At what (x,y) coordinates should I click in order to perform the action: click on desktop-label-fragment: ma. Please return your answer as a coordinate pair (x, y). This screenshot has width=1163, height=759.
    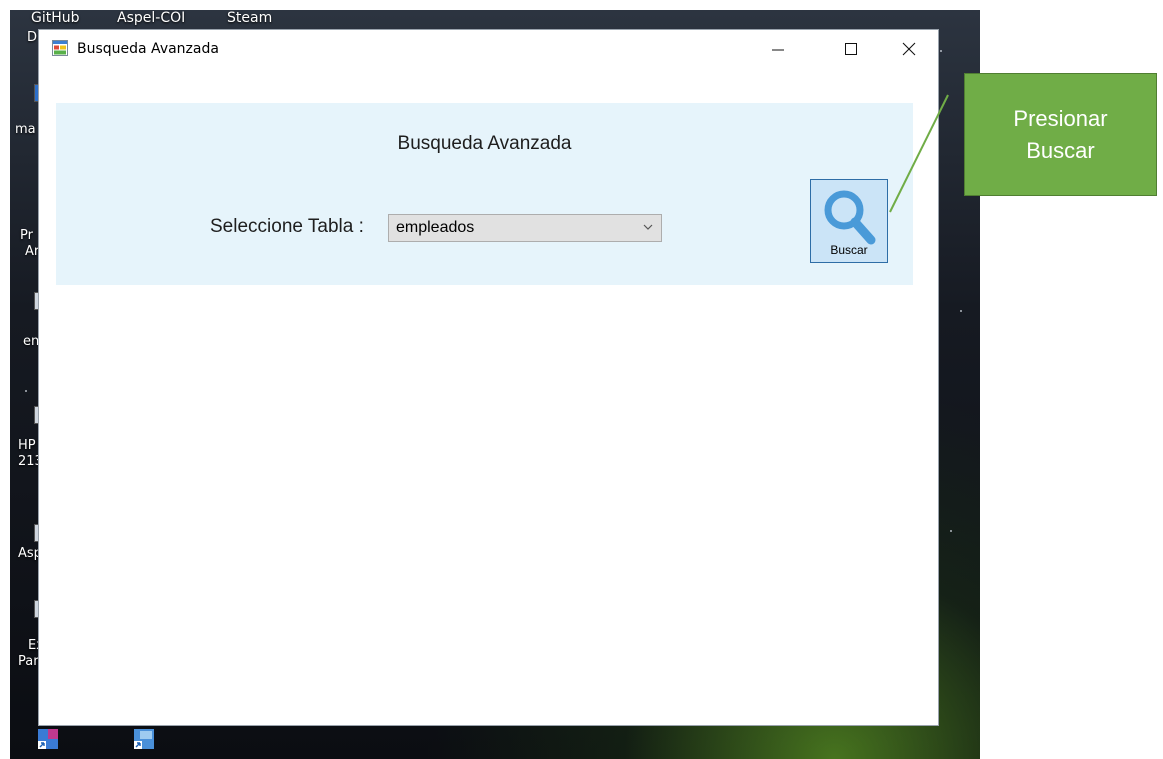
    Looking at the image, I should click on (25, 130).